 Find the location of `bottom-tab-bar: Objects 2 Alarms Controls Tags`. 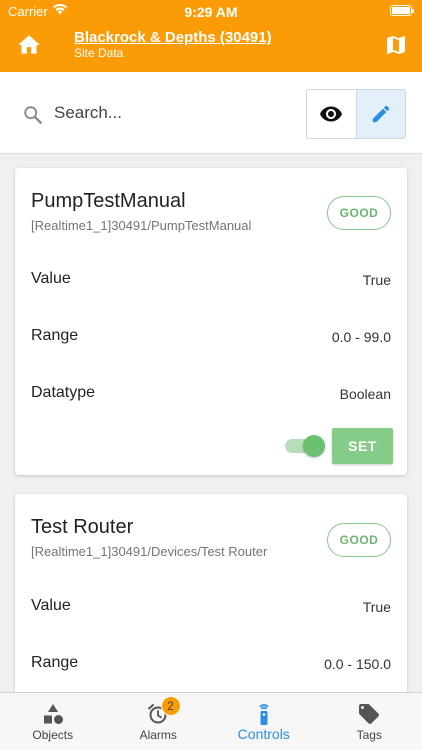

bottom-tab-bar: Objects 2 Alarms Controls Tags is located at coordinates (211, 721).